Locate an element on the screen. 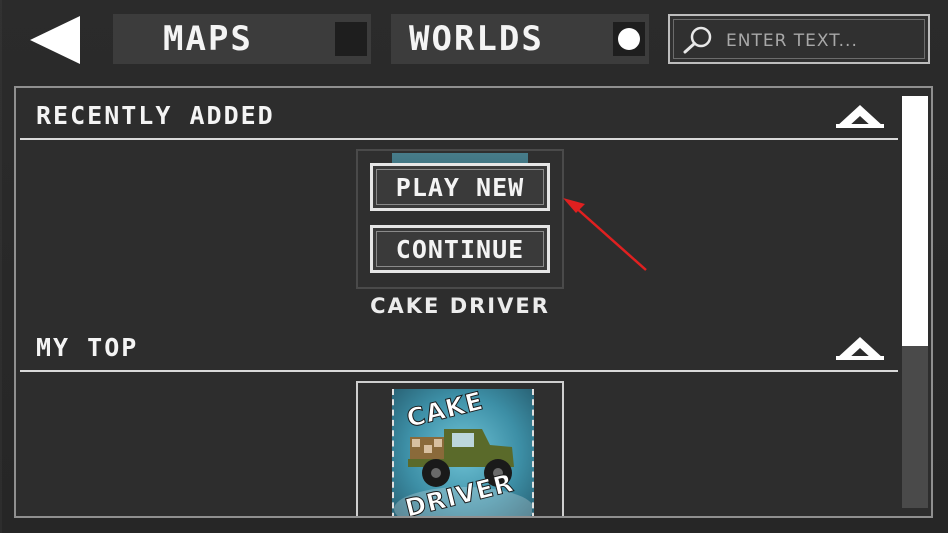 The image size is (948, 533). tab-worlds: WORLDS is located at coordinates (520, 39).